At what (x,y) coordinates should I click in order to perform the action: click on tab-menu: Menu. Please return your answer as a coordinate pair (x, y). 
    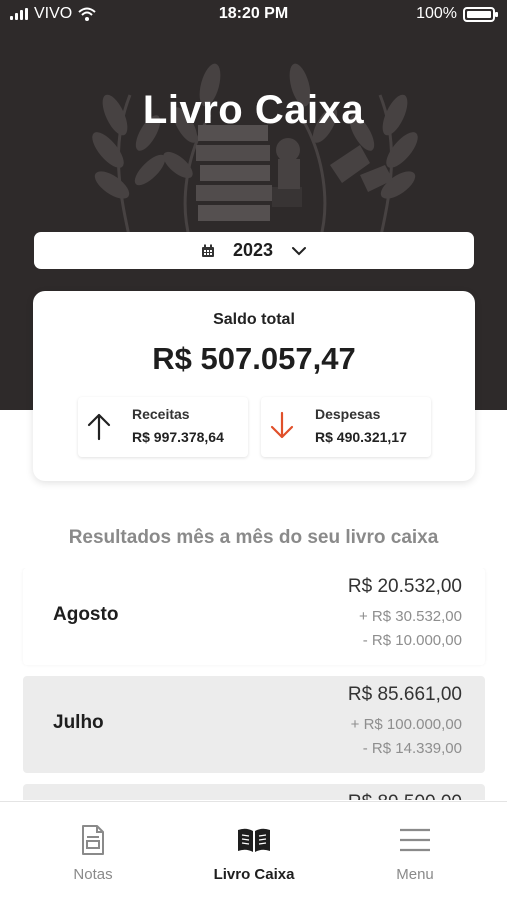
    Looking at the image, I should click on (415, 852).